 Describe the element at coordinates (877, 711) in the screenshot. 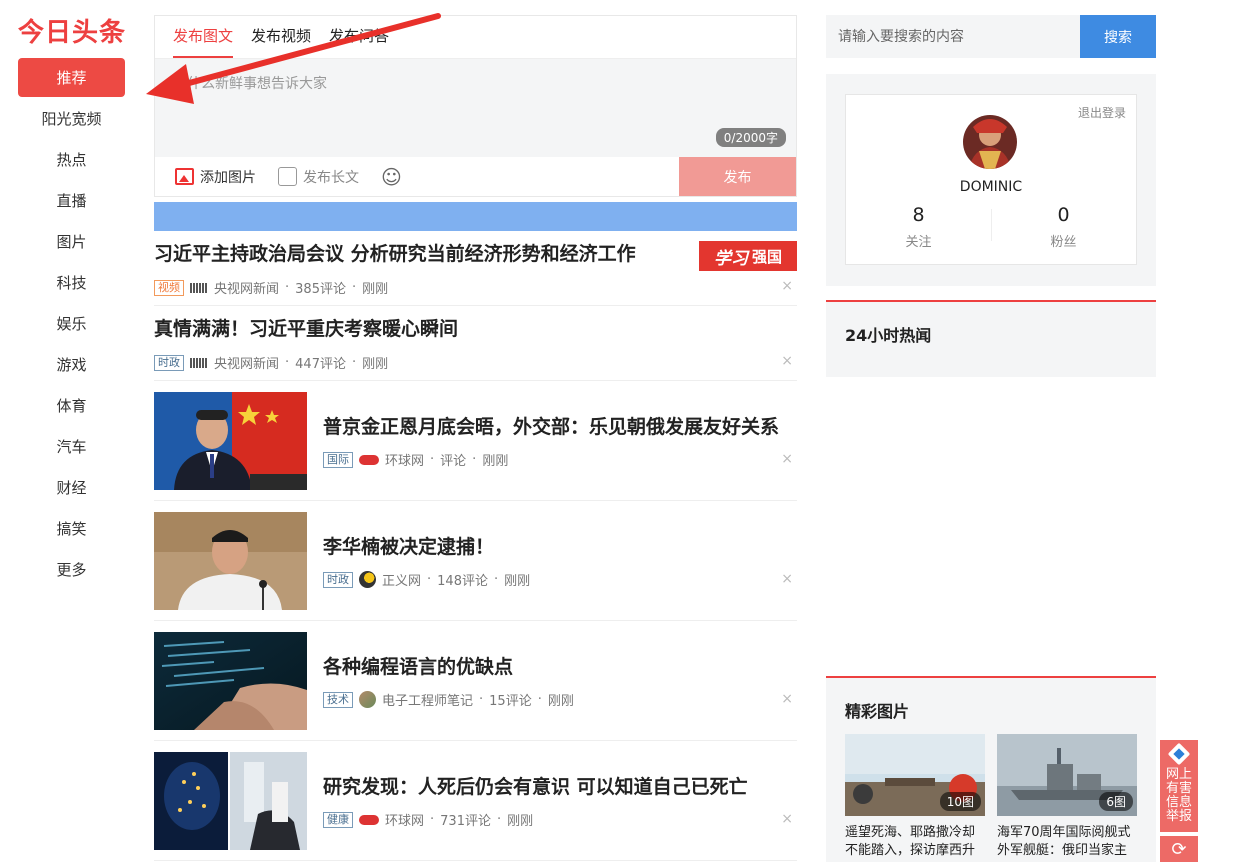

I see `featured-pictures-title: 精彩图片` at that location.